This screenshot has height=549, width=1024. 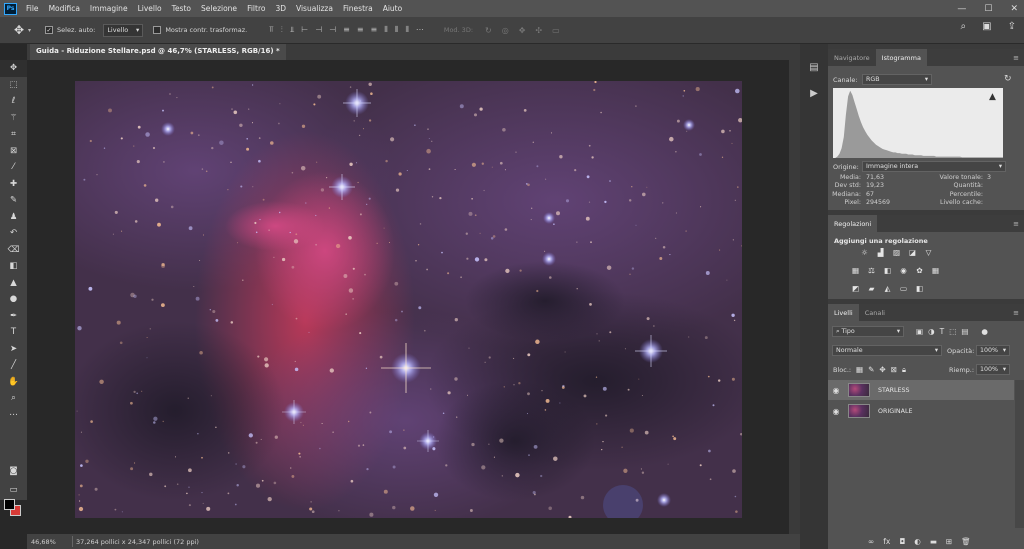 I want to click on selective-color-icon: ▭, so click(x=903, y=288).